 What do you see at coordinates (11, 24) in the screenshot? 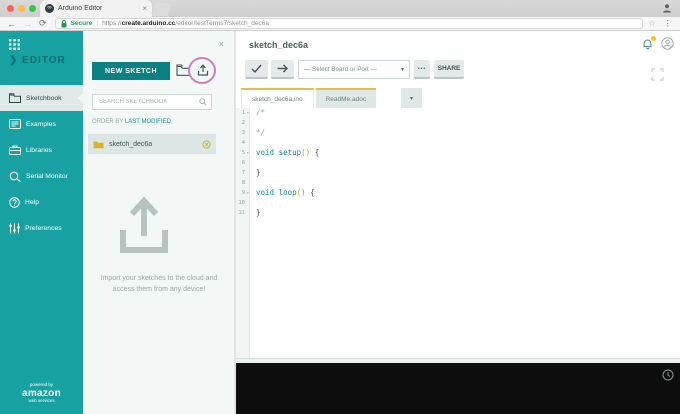
I see `back-icon: ←` at bounding box center [11, 24].